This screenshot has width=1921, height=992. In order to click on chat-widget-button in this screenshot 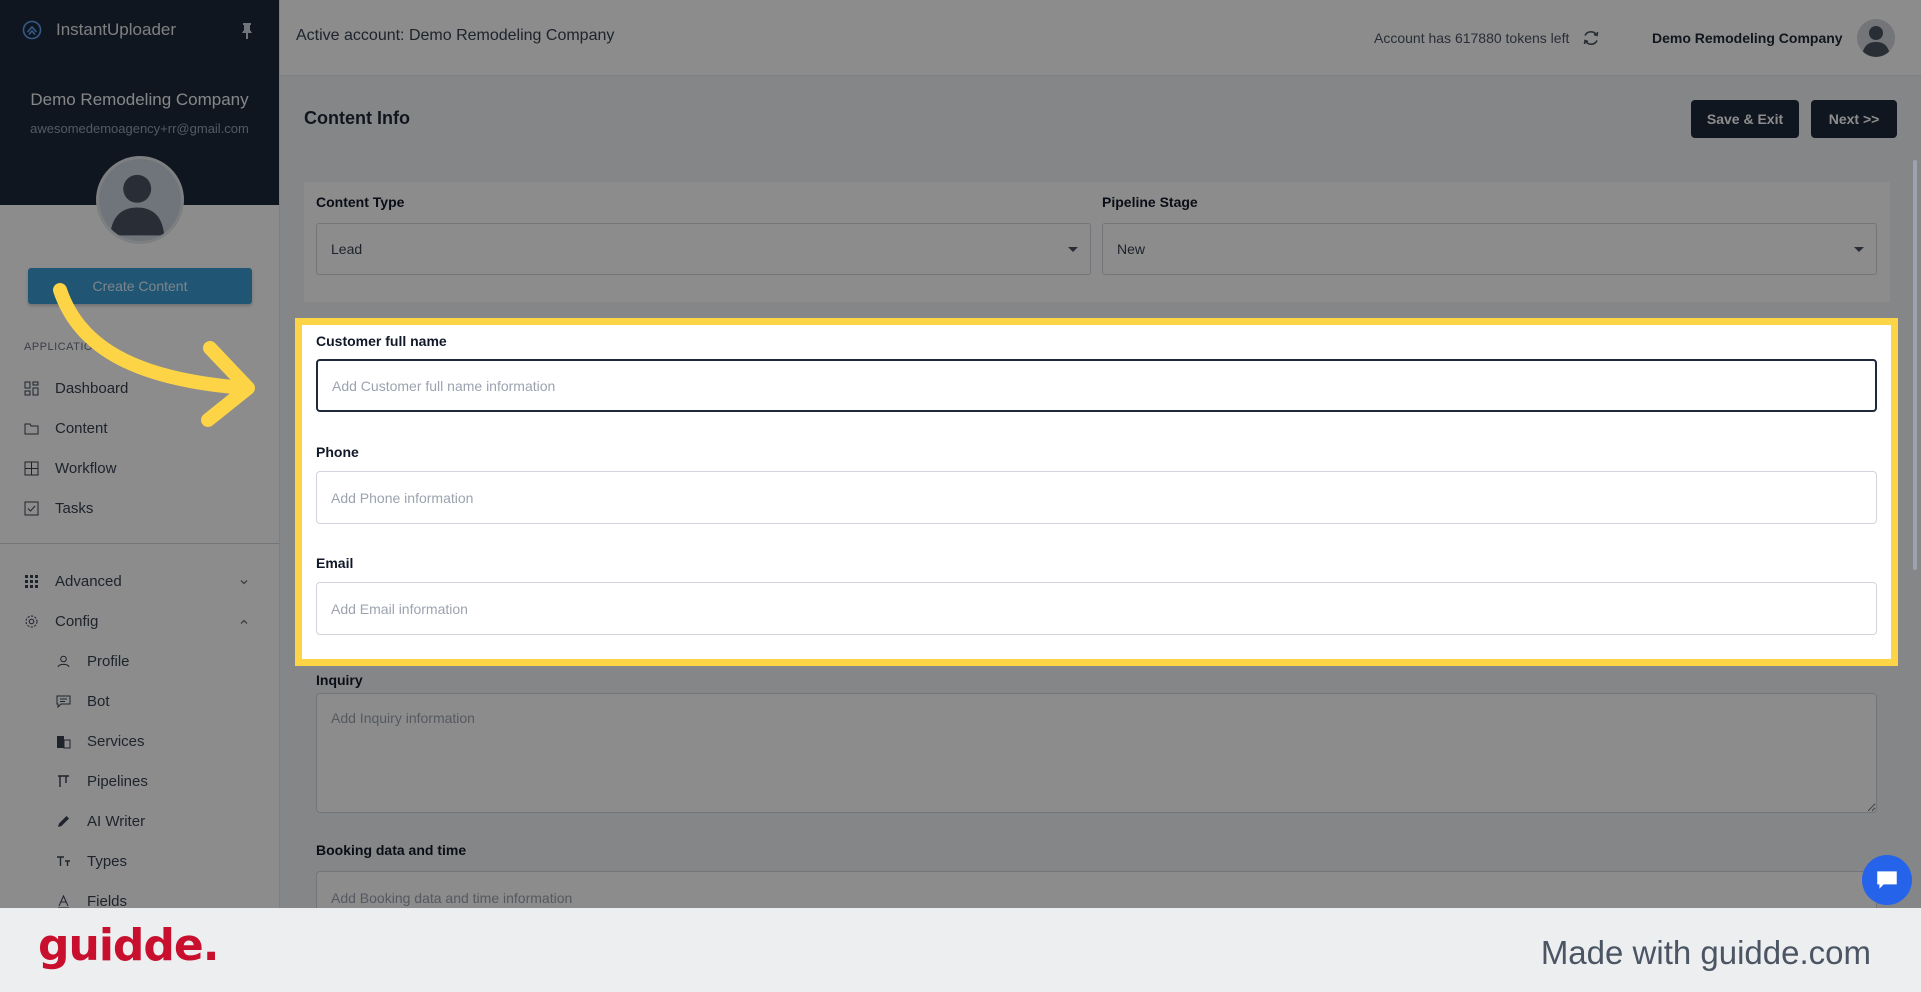, I will do `click(1887, 880)`.